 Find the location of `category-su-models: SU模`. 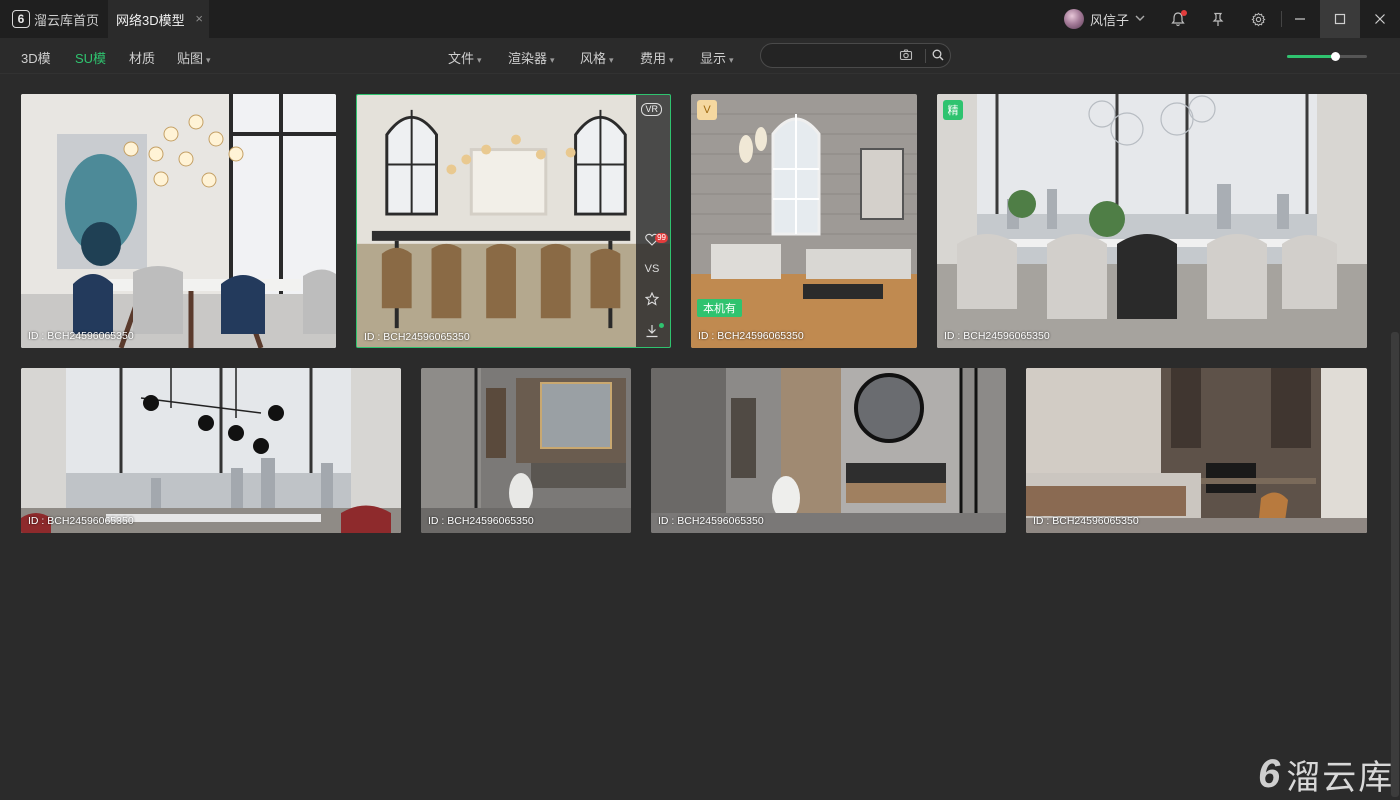

category-su-models: SU模 is located at coordinates (90, 57).